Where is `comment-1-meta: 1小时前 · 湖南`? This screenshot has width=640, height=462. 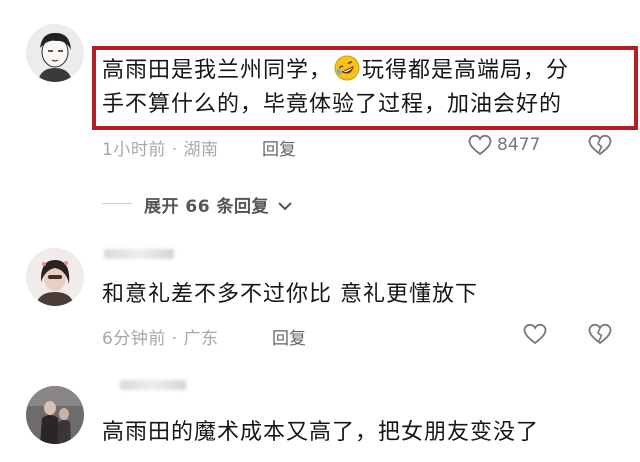 comment-1-meta: 1小时前 · 湖南 is located at coordinates (160, 147).